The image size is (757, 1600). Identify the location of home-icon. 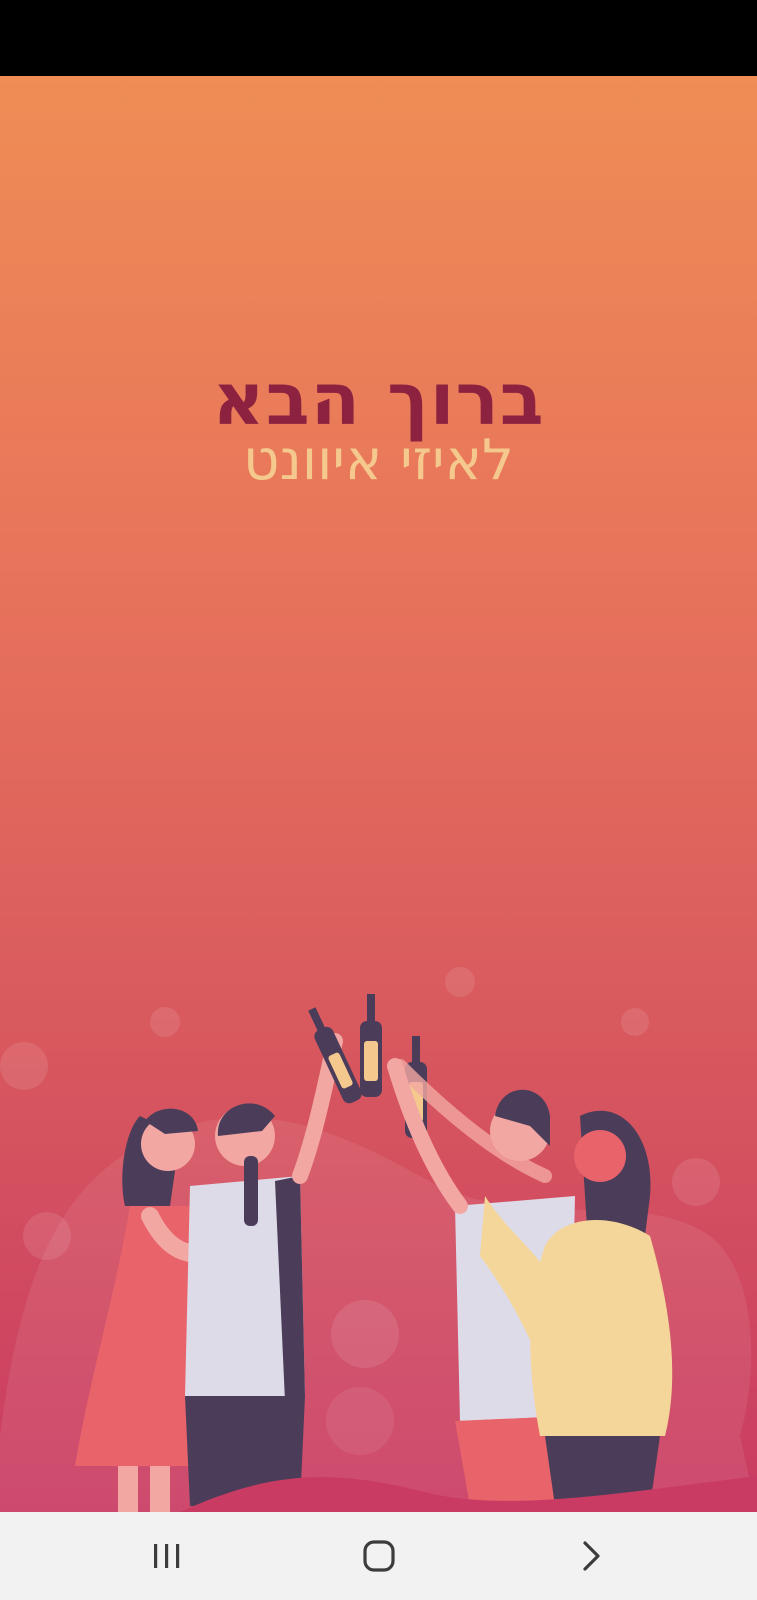
(379, 1556).